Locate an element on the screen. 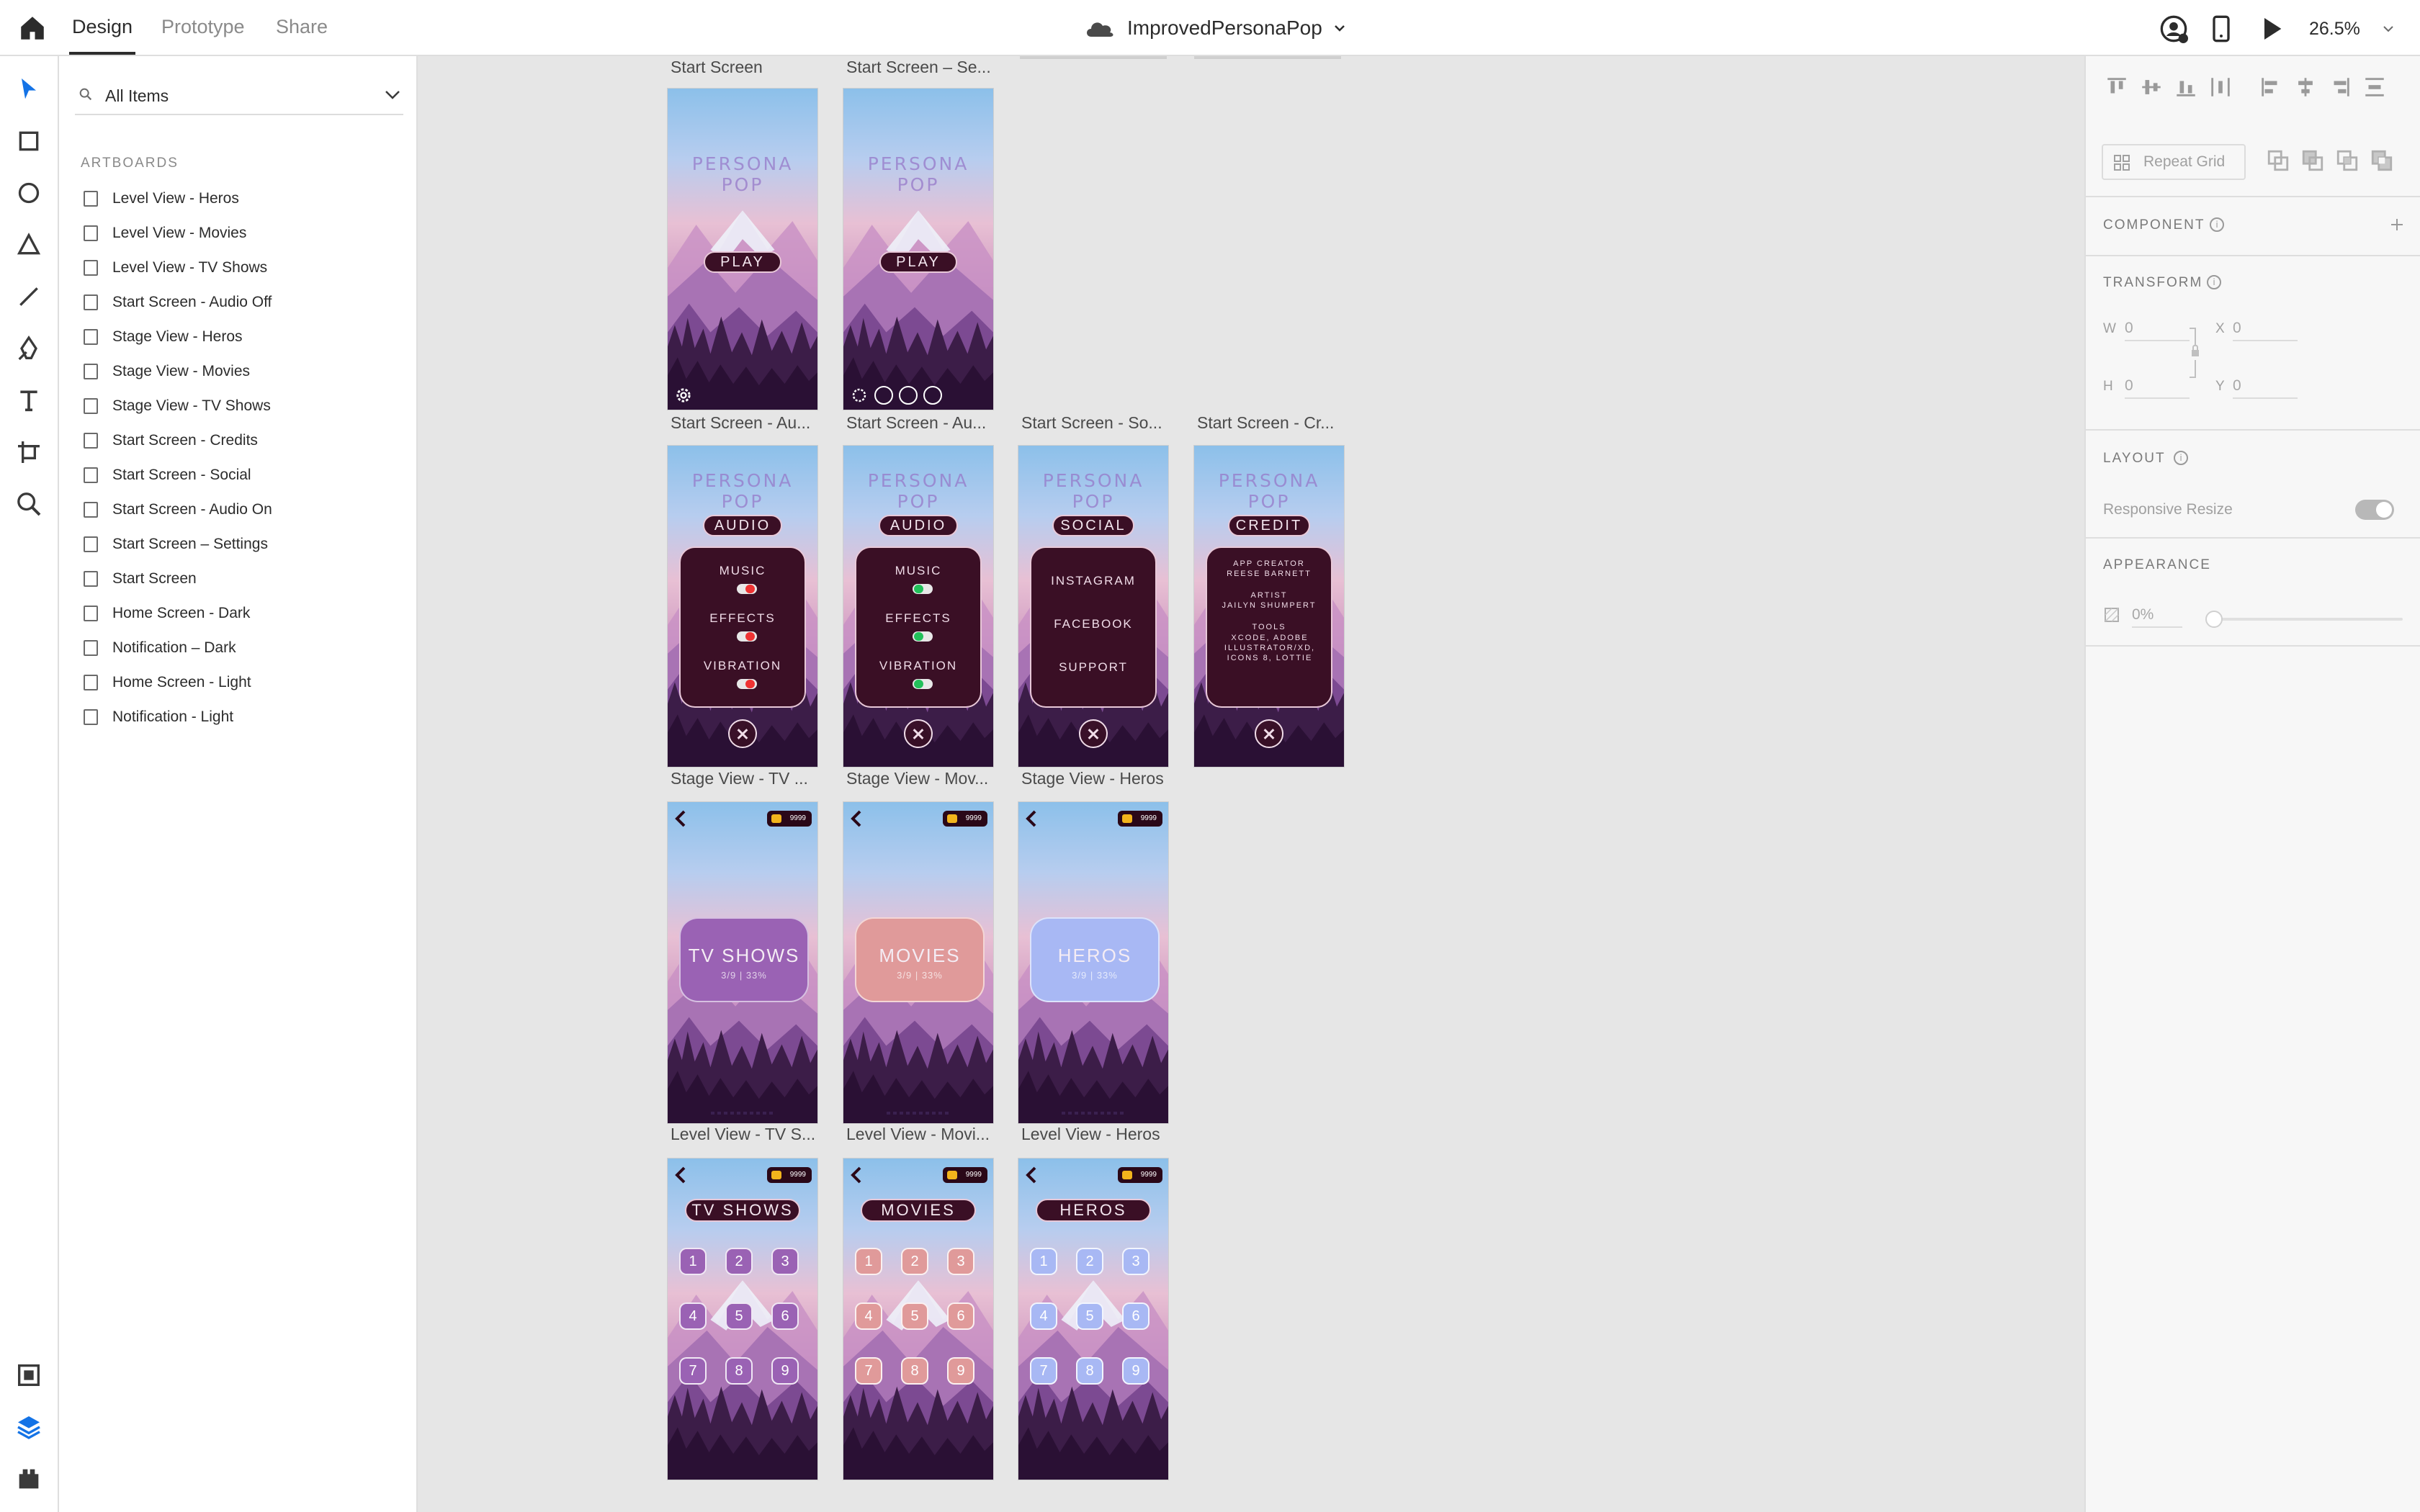 The image size is (2420, 1512). layers-search: All Items is located at coordinates (239, 95).